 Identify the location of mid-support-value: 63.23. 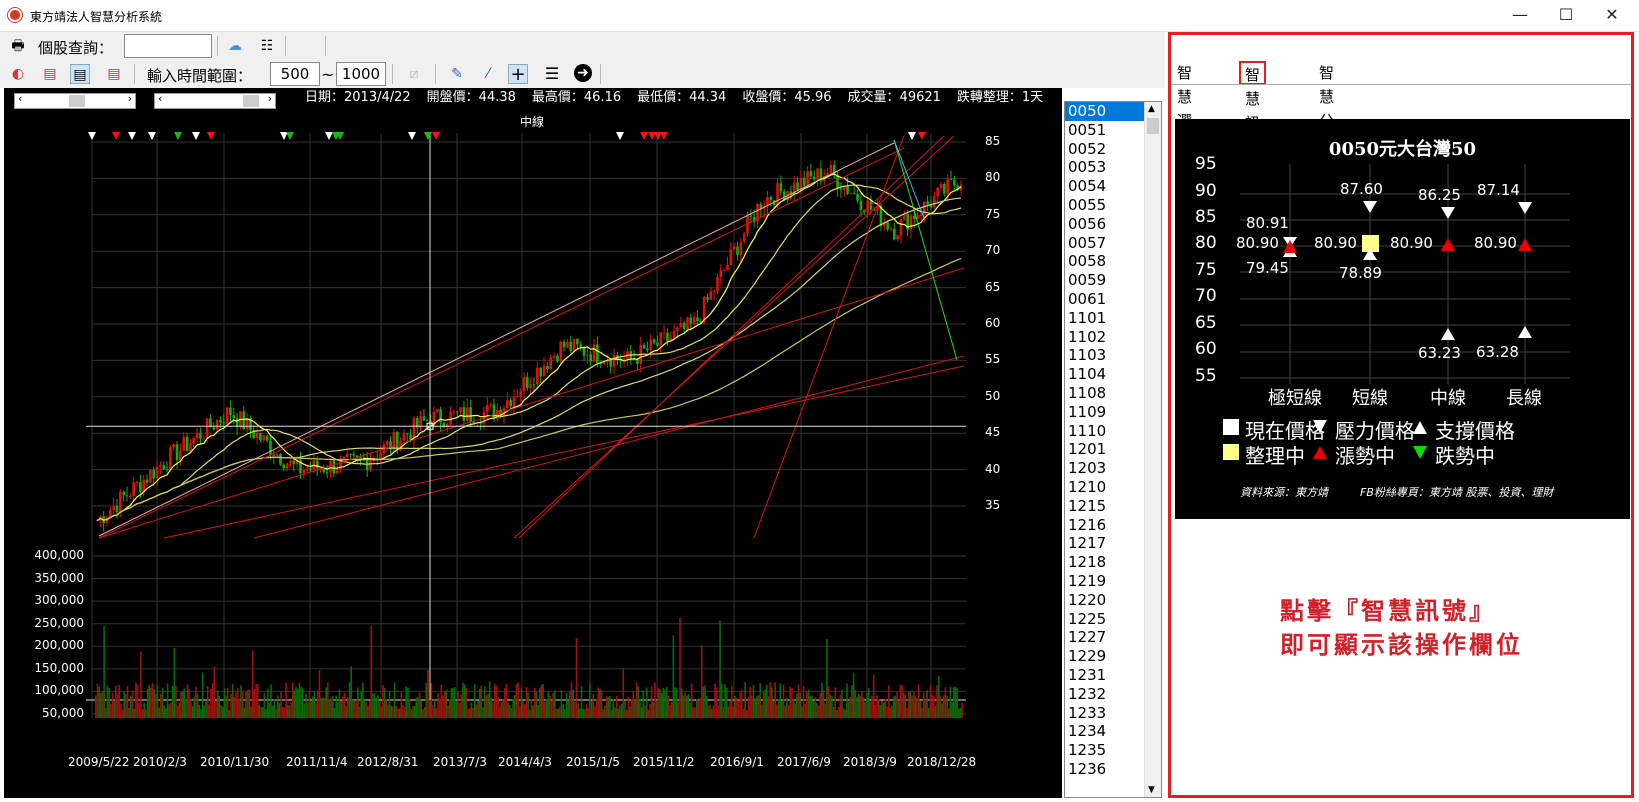
(1439, 353).